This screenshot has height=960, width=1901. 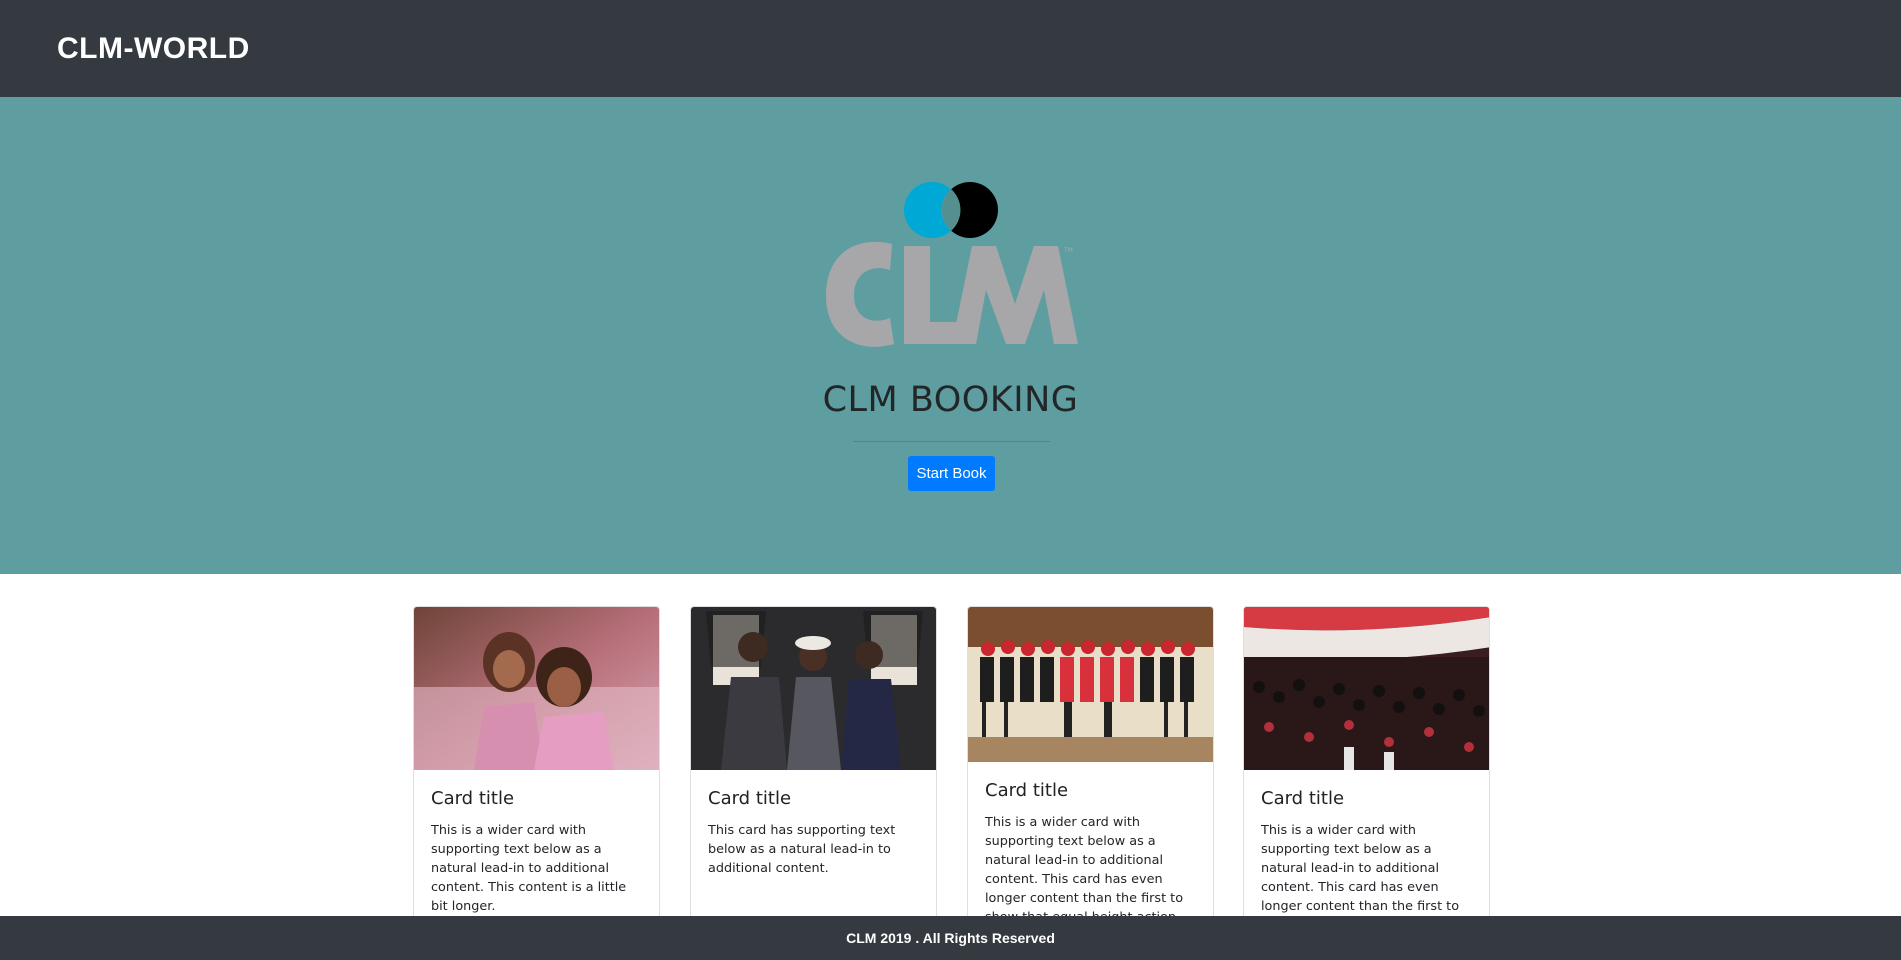 What do you see at coordinates (951, 473) in the screenshot?
I see `start-book-button: Start Book` at bounding box center [951, 473].